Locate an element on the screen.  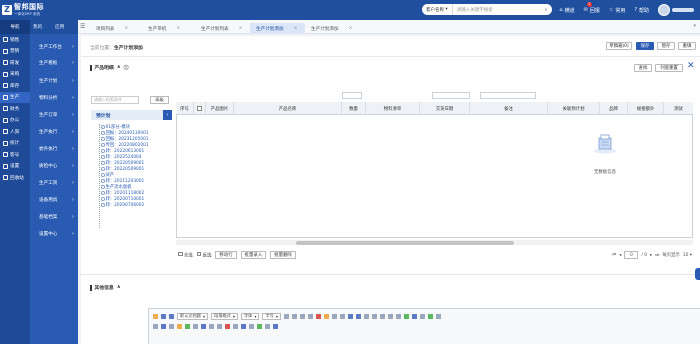
indent-icon is located at coordinates (366, 316).